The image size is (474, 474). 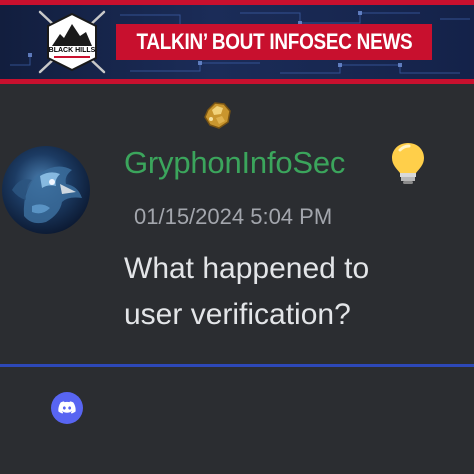 What do you see at coordinates (46, 190) in the screenshot?
I see `gryphon-avatar` at bounding box center [46, 190].